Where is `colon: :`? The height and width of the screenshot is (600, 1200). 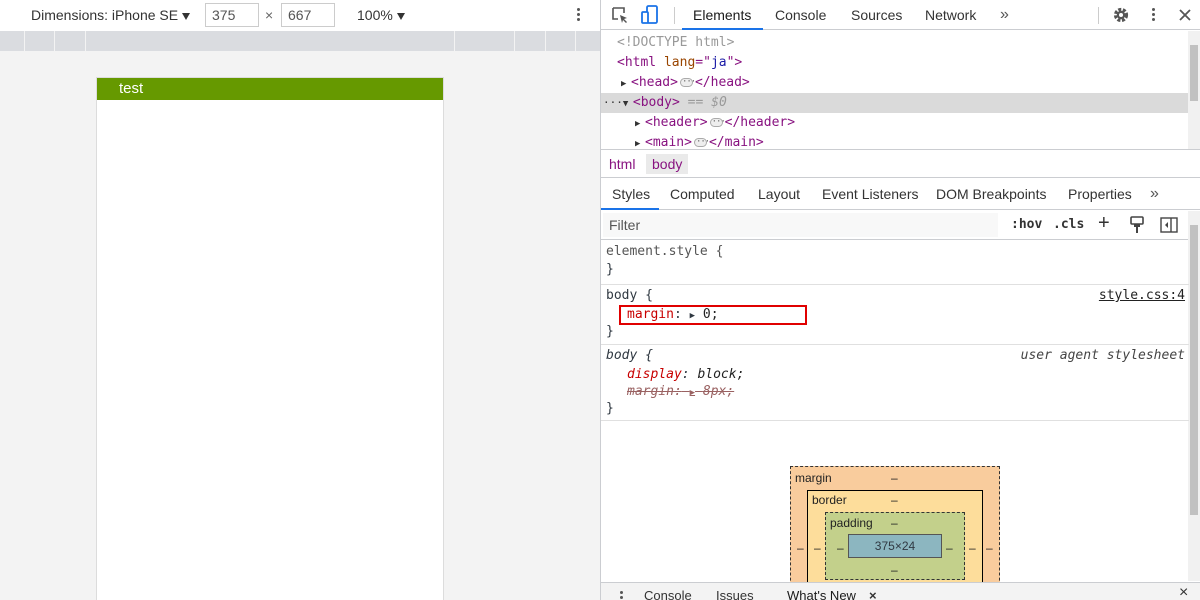
colon: : is located at coordinates (677, 391).